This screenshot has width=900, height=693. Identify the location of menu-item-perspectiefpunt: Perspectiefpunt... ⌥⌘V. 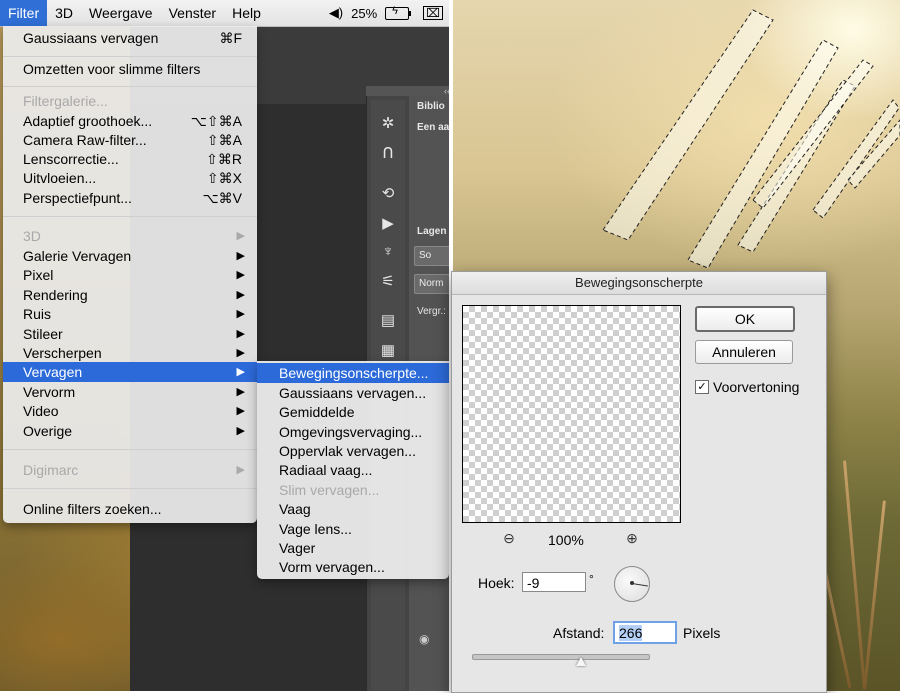
(130, 198).